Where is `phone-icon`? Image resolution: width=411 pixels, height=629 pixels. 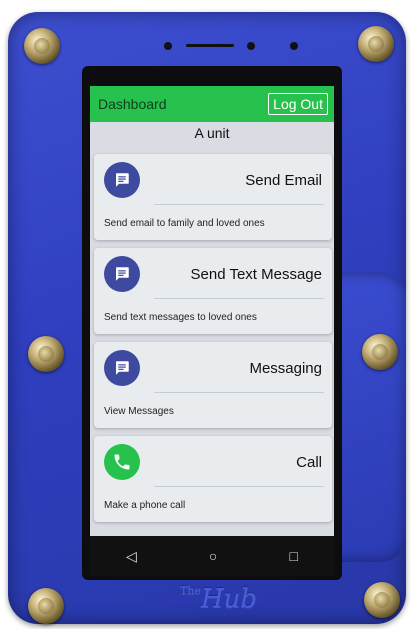 phone-icon is located at coordinates (122, 462).